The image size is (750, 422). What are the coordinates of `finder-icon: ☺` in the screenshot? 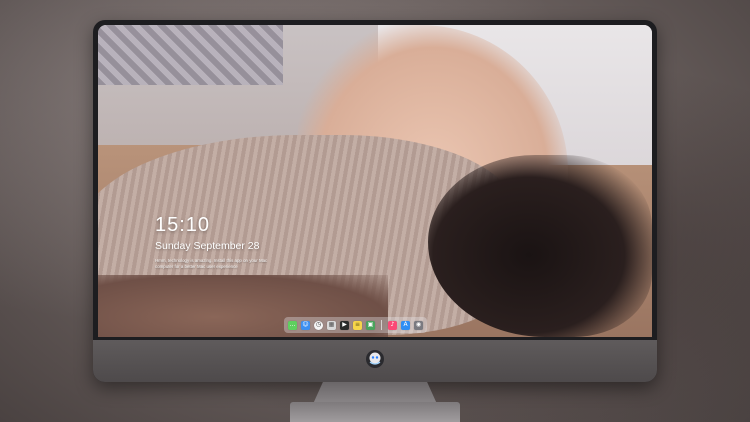 It's located at (305, 325).